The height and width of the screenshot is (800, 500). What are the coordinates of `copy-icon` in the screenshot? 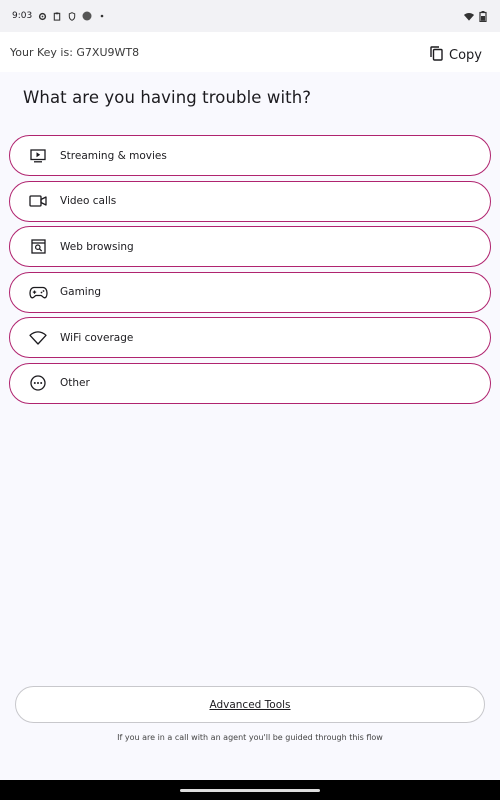 It's located at (436, 55).